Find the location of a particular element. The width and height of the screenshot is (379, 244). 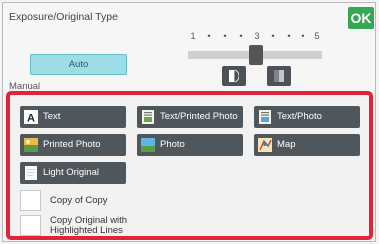

exposure-slider-thumb is located at coordinates (256, 55).